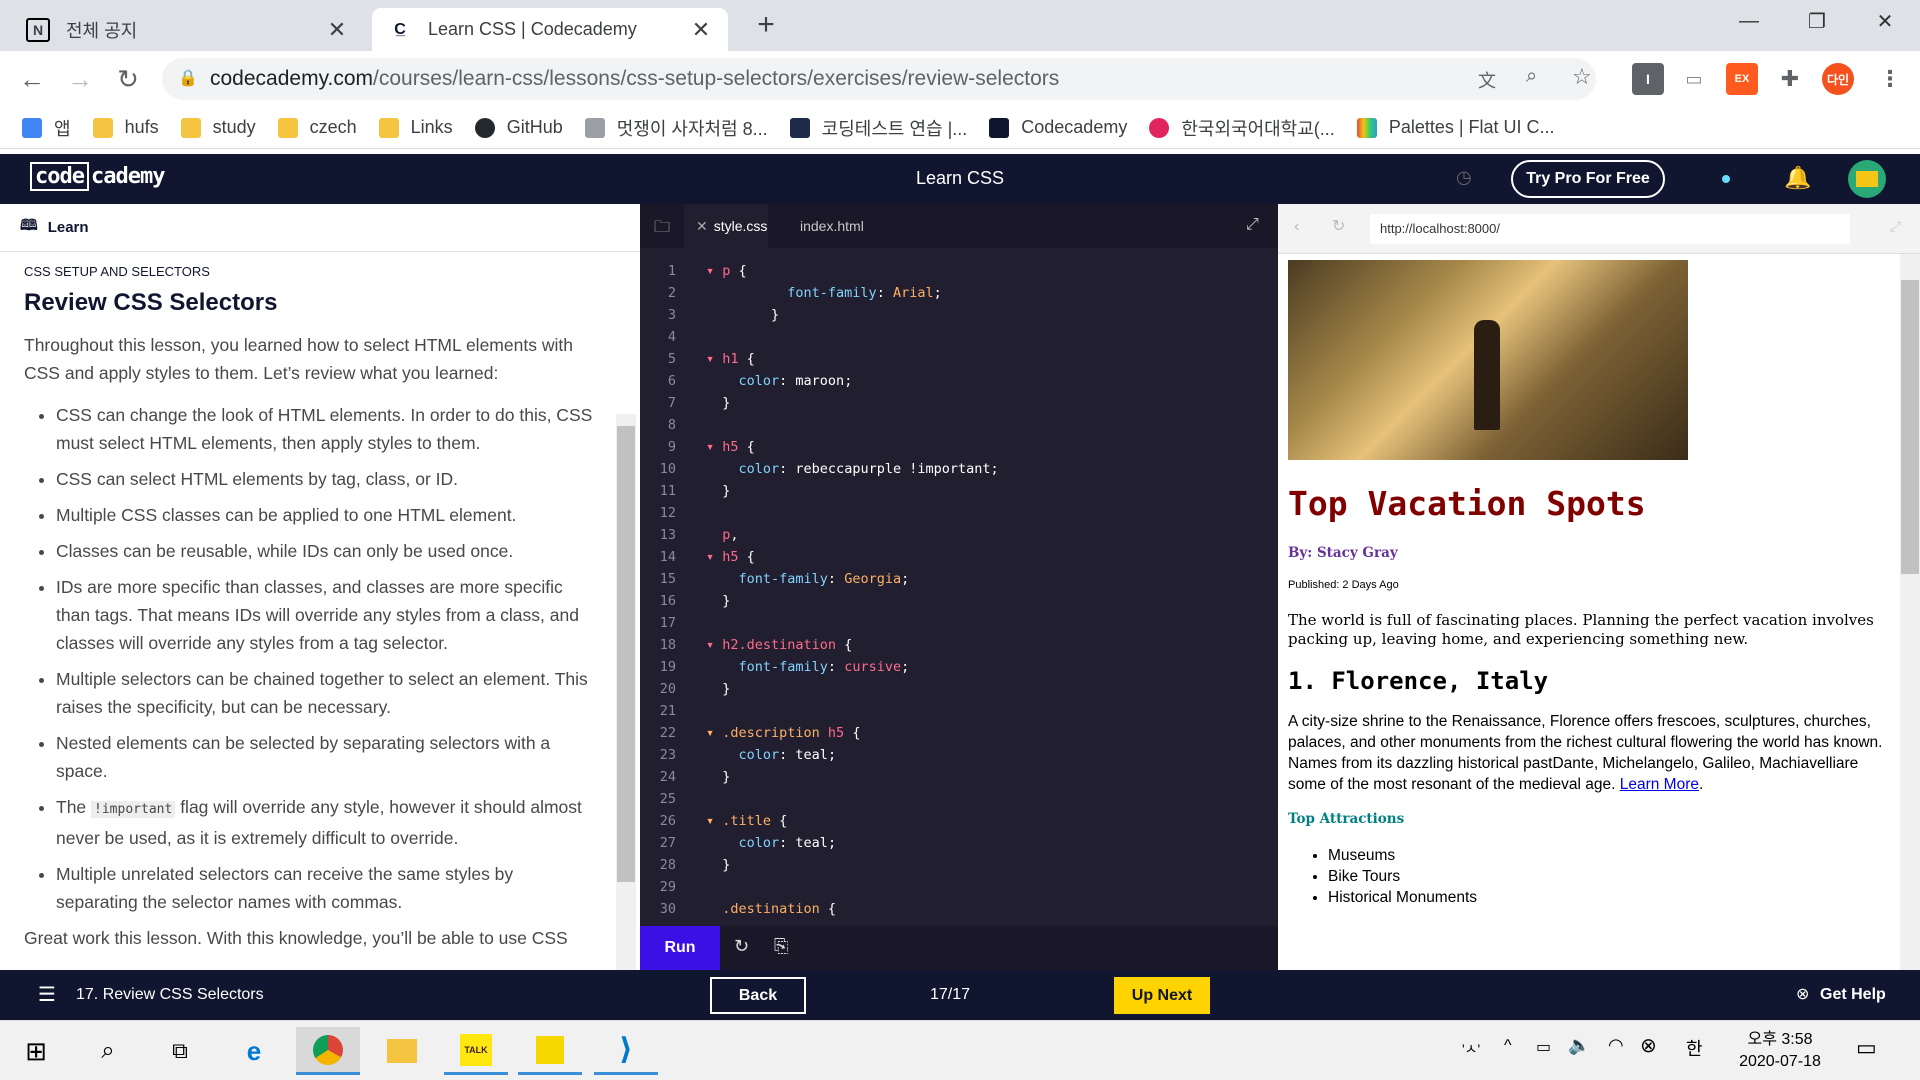 The height and width of the screenshot is (1080, 1920). I want to click on try-pro-button: Try Pro For Free, so click(1588, 179).